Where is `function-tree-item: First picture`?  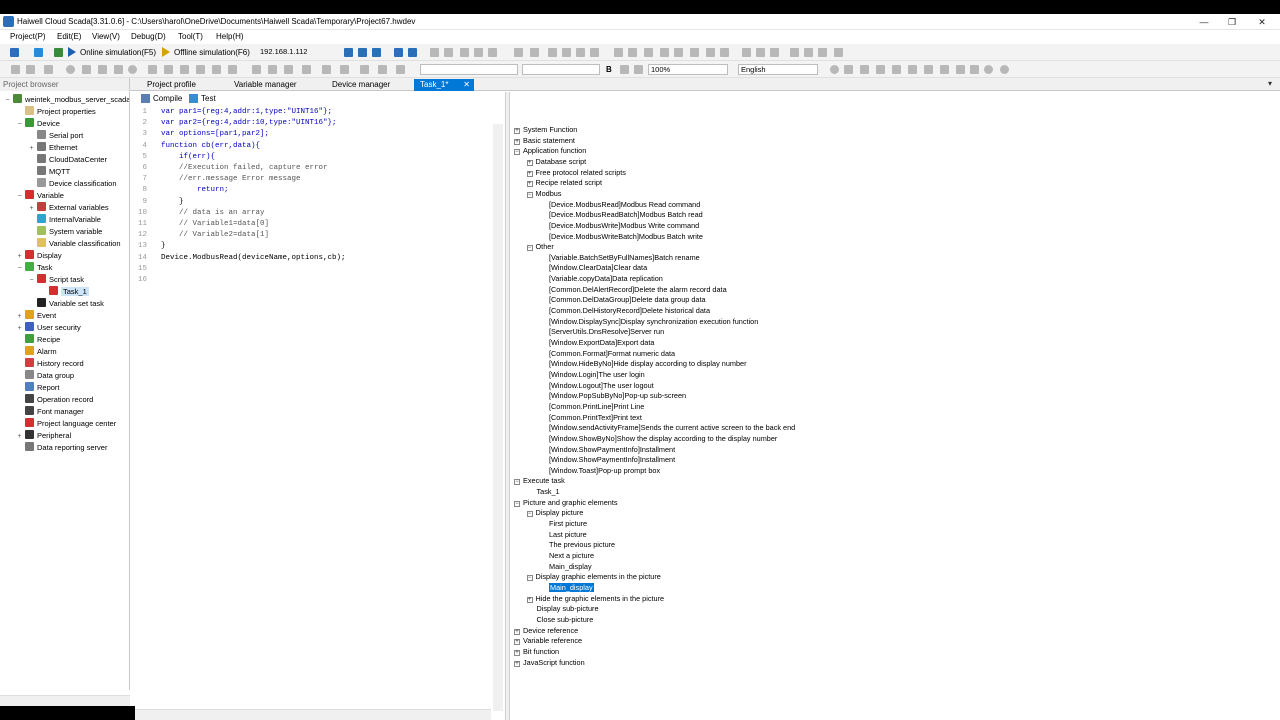 function-tree-item: First picture is located at coordinates (563, 524).